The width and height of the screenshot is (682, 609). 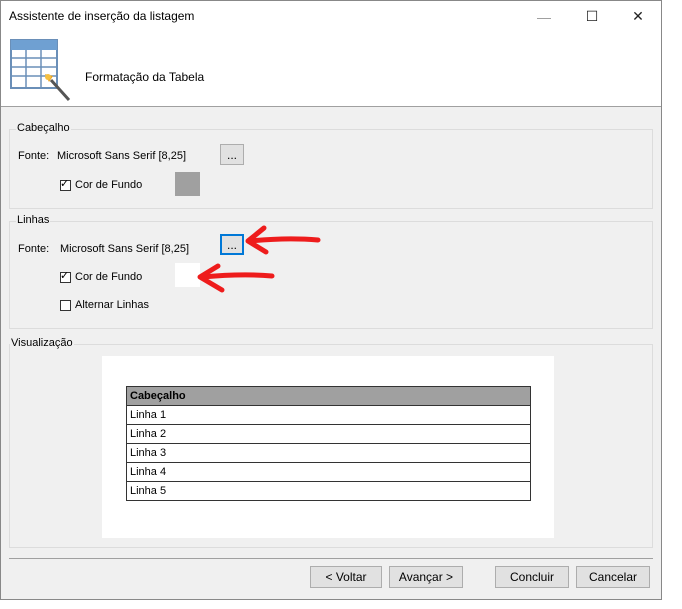 I want to click on maximize-button: ☐, so click(x=592, y=16).